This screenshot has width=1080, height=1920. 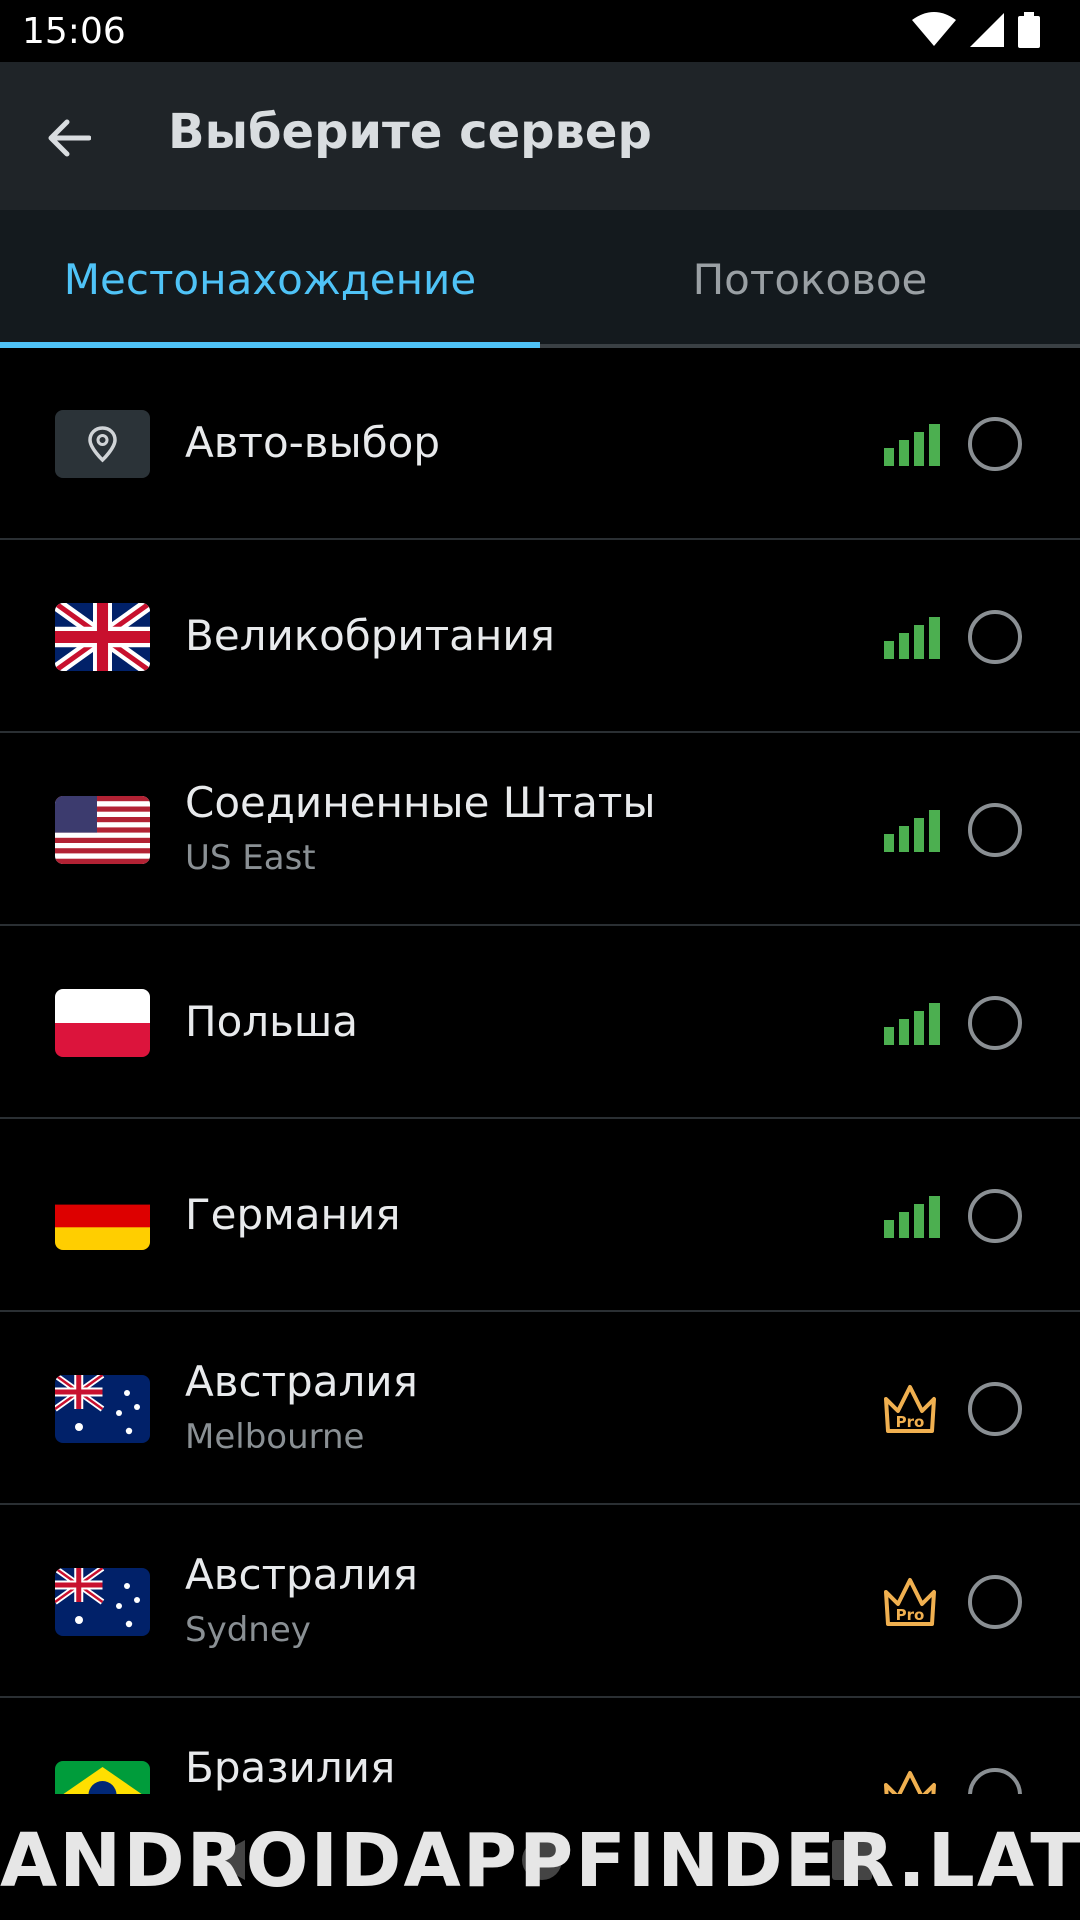 What do you see at coordinates (540, 1746) in the screenshot?
I see `server-row-brazil: Бразилия Pro` at bounding box center [540, 1746].